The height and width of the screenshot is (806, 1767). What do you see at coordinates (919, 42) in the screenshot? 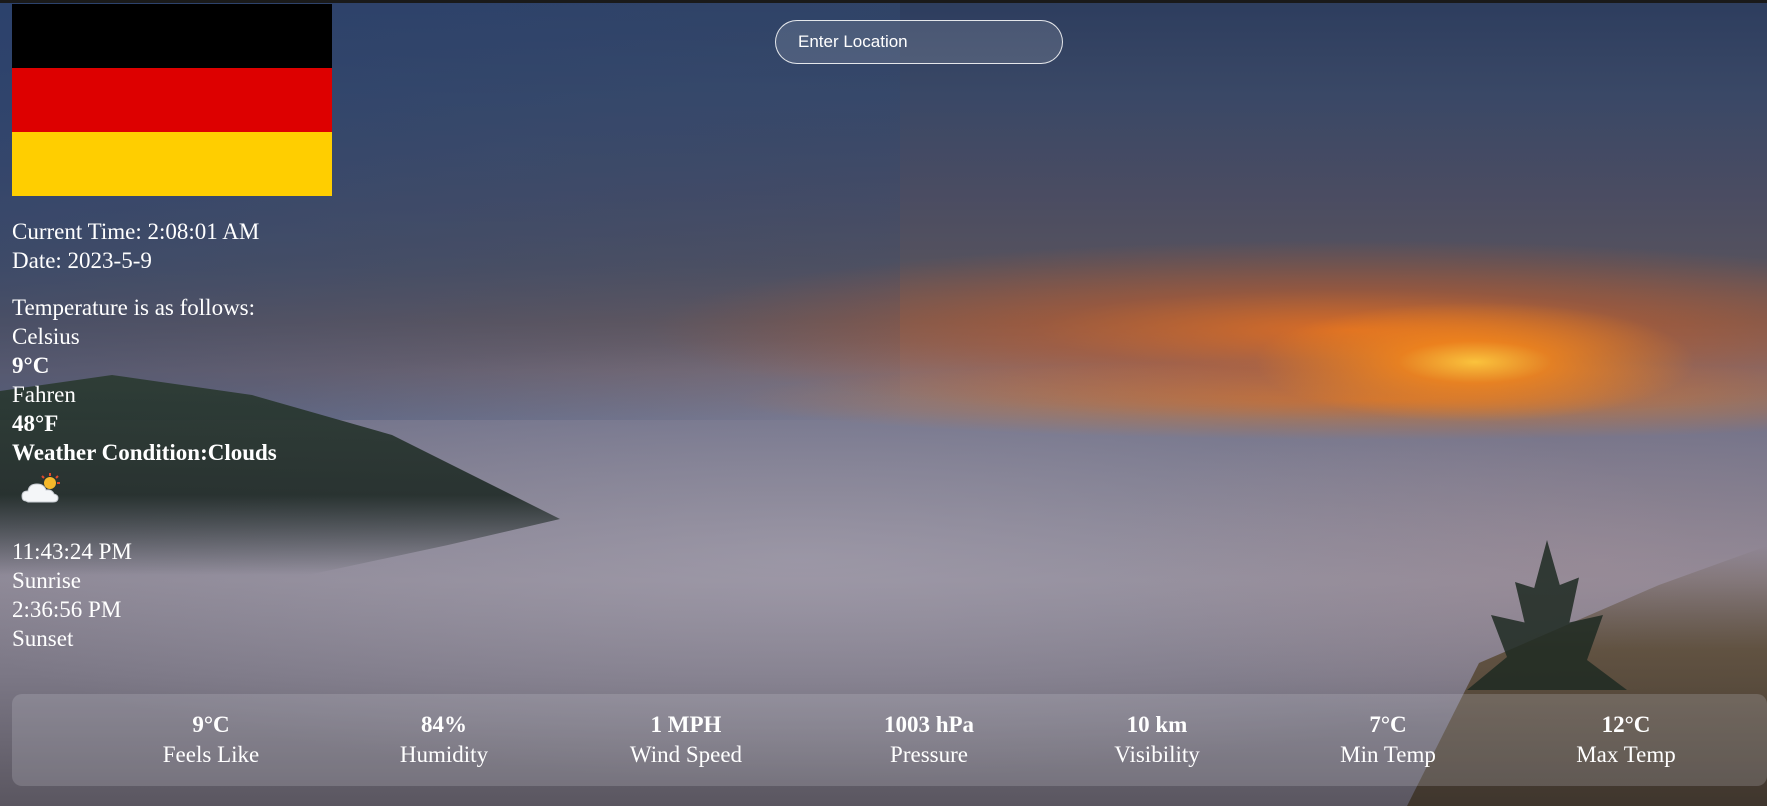
I see `location-search-input` at bounding box center [919, 42].